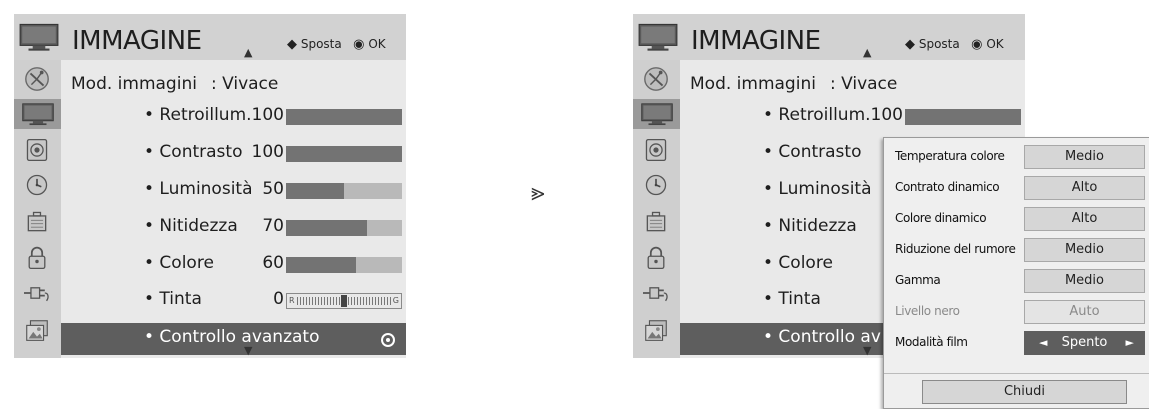 The height and width of the screenshot is (409, 1149). Describe the element at coordinates (1130, 343) in the screenshot. I see `right-arrow-icon: ►` at that location.